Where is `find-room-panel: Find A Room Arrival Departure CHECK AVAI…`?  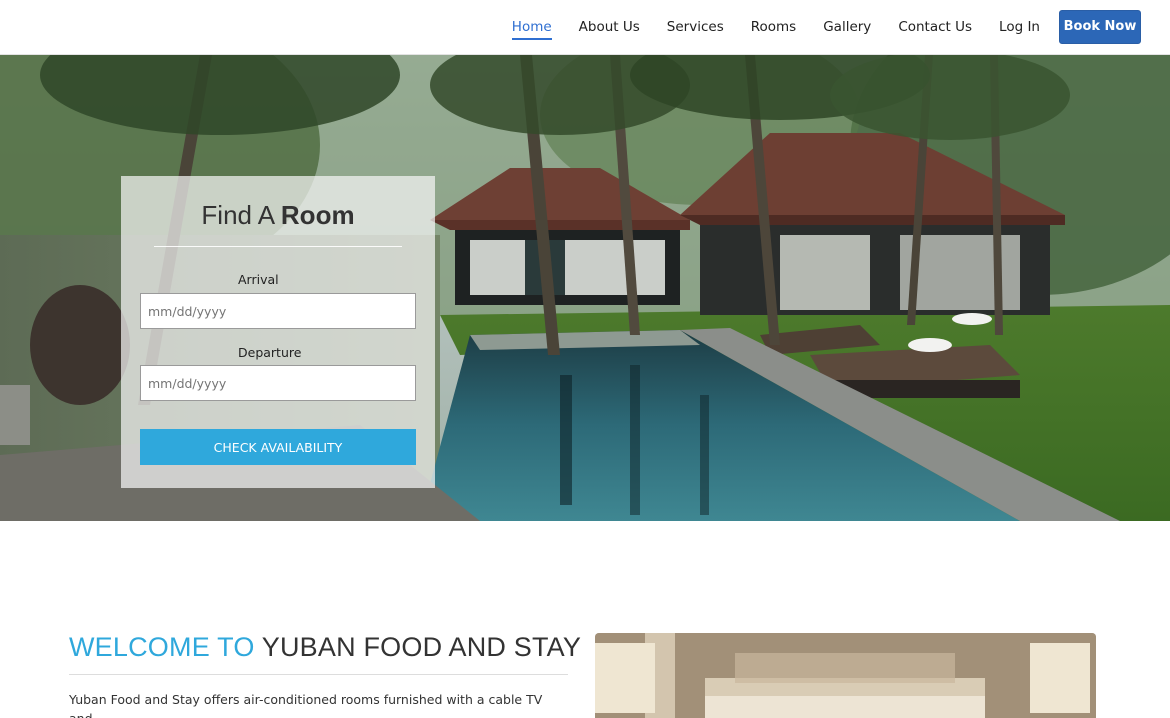 find-room-panel: Find A Room Arrival Departure CHECK AVAI… is located at coordinates (278, 332).